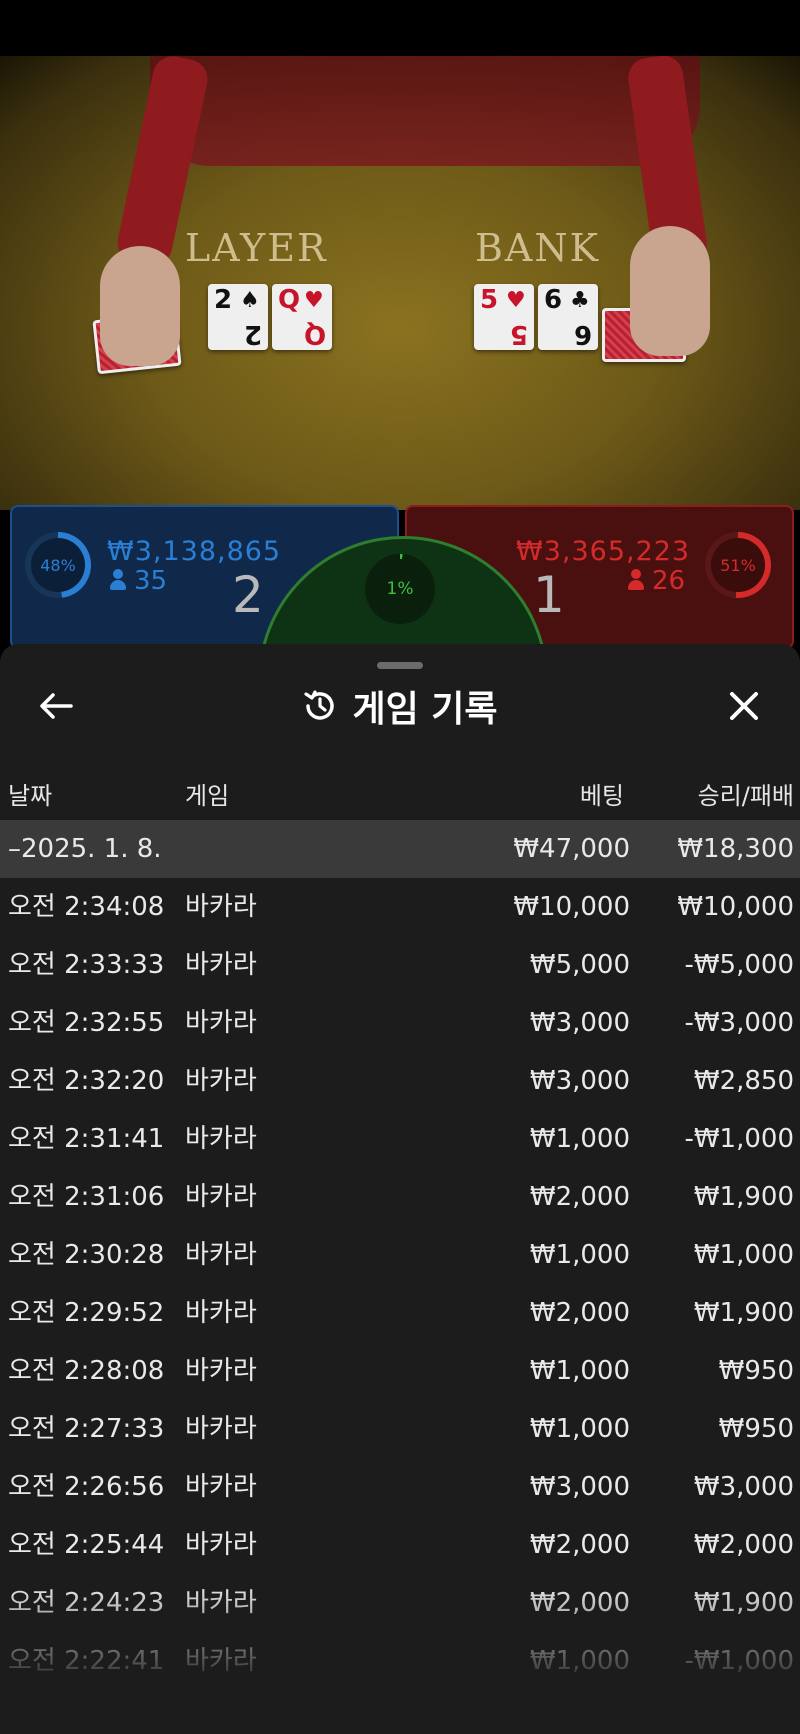 The width and height of the screenshot is (800, 1734). I want to click on banker-card-1: 5 ♥ 5, so click(504, 317).